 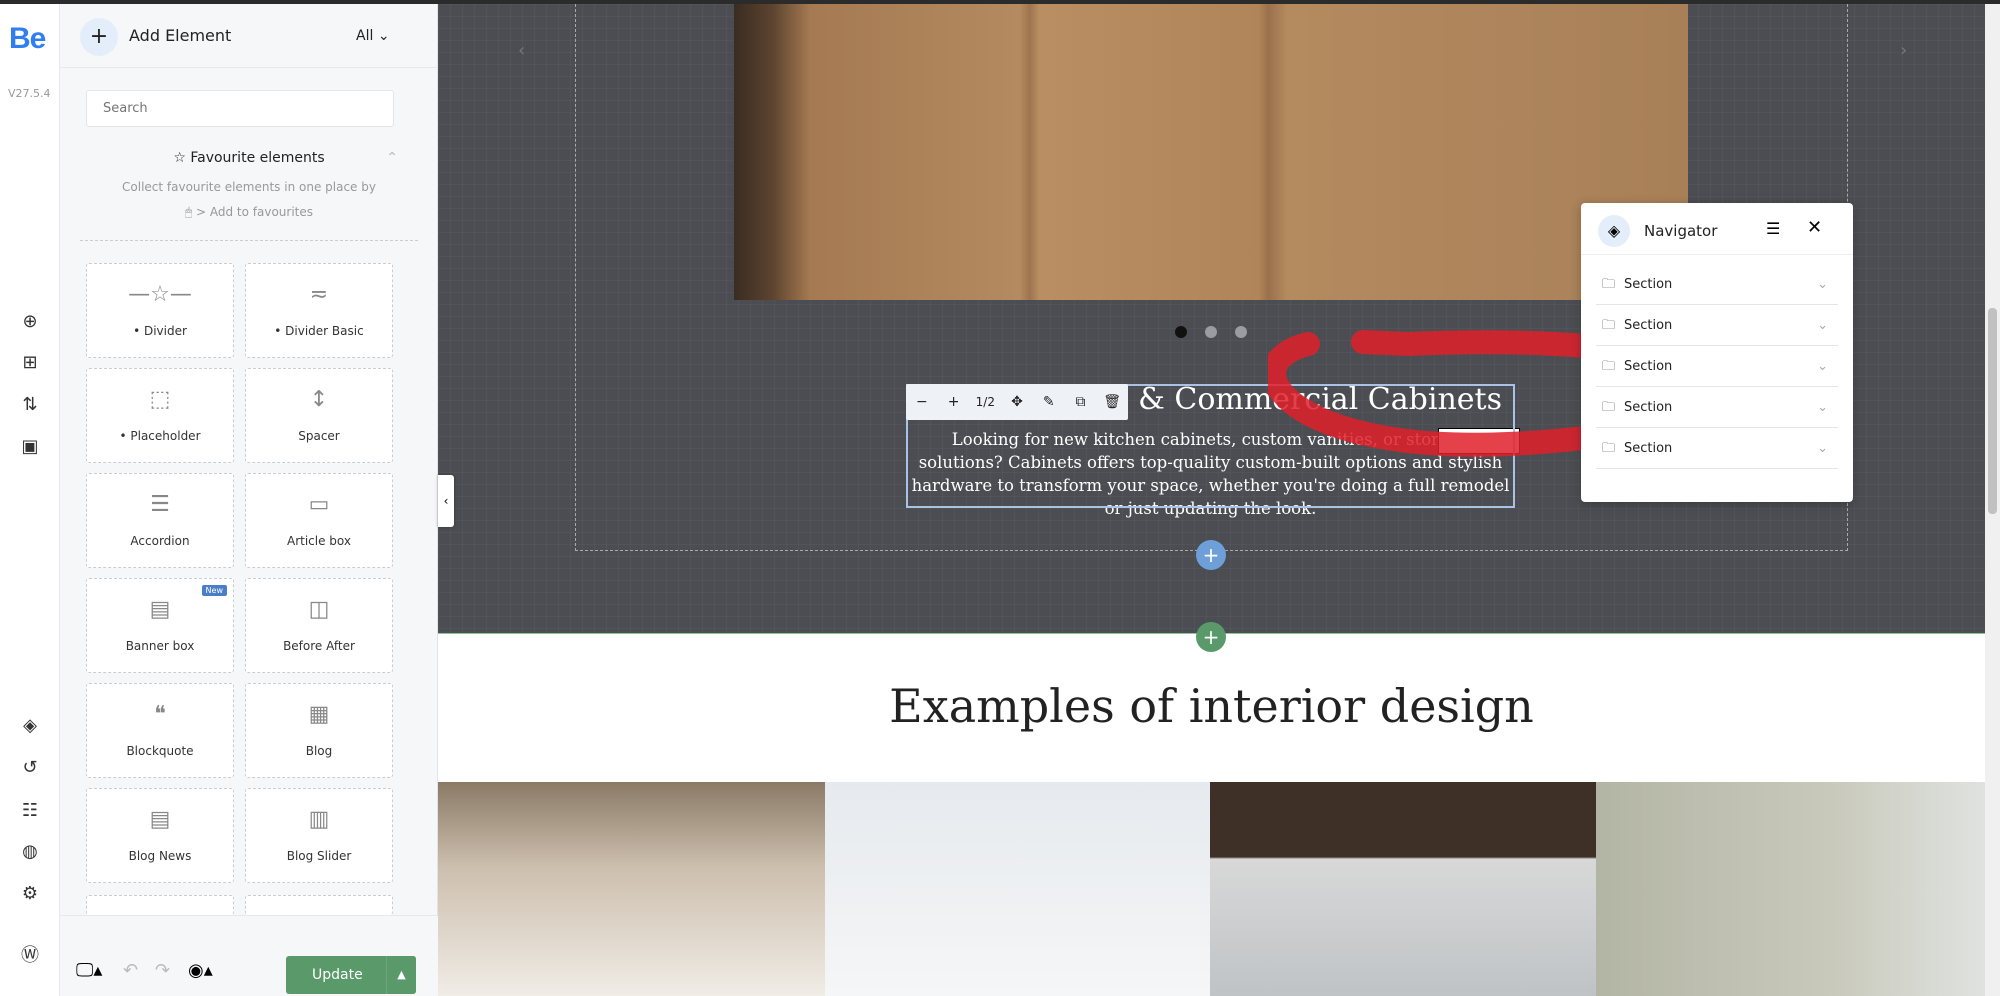 I want to click on trash-icon: 🗑, so click(x=1112, y=402).